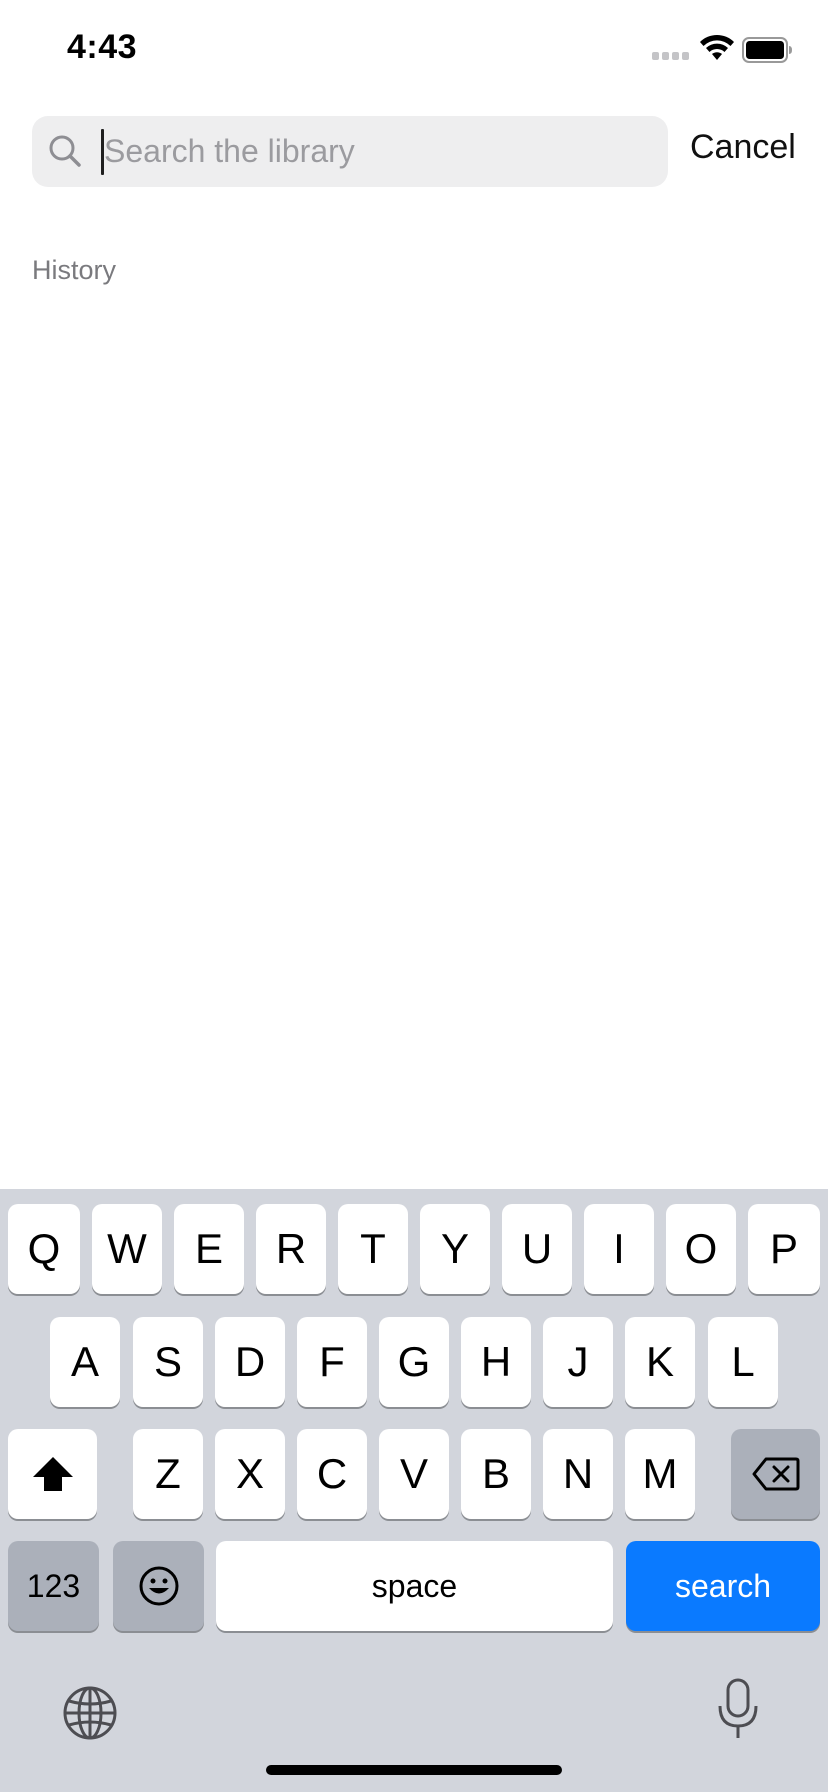  I want to click on key-r: R, so click(291, 1249).